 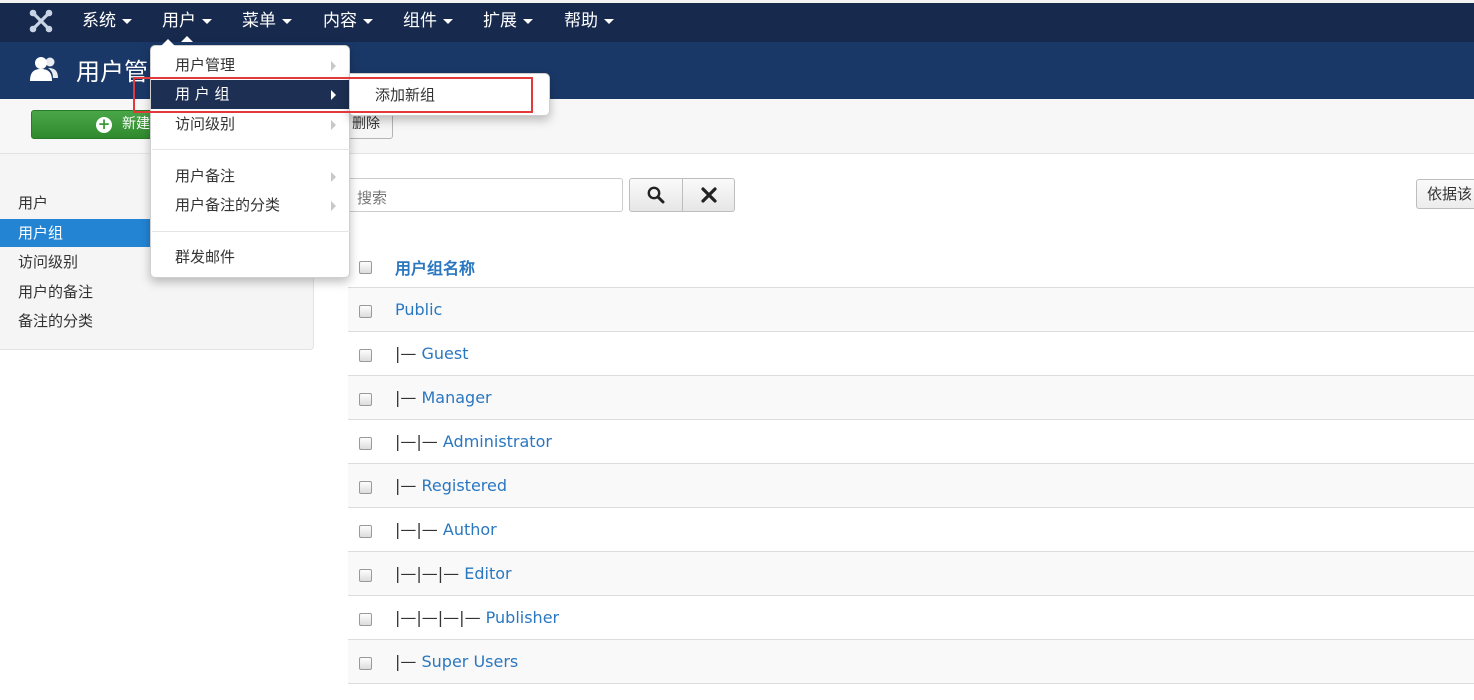 I want to click on menu-item-mass-mail: 群发邮件, so click(x=250, y=257).